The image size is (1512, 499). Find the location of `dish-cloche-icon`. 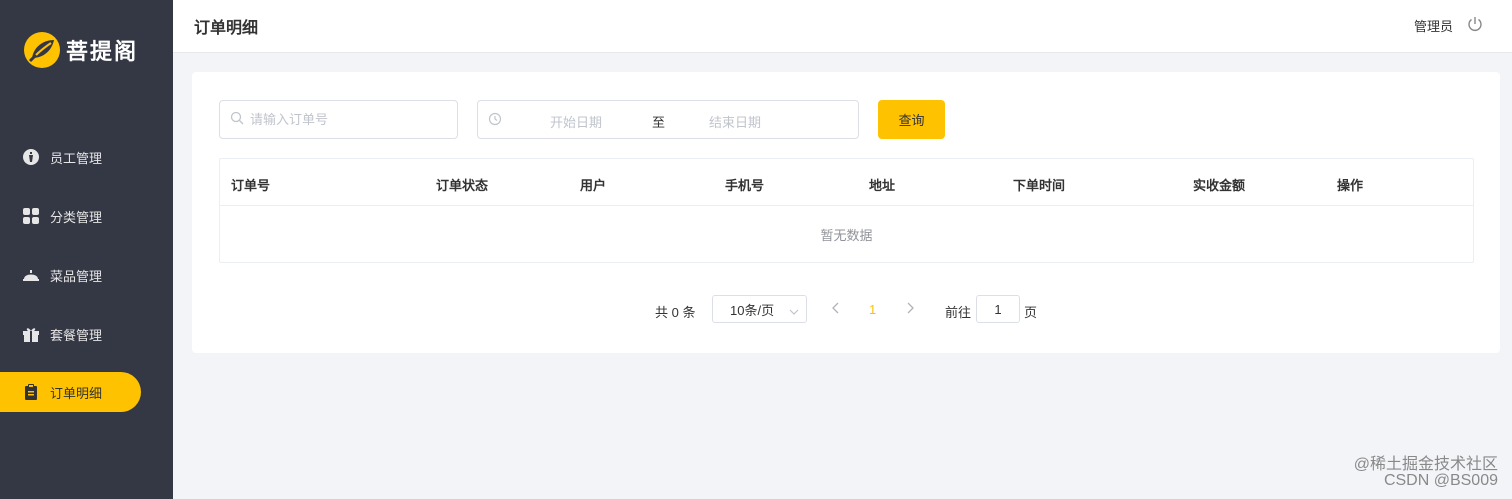

dish-cloche-icon is located at coordinates (31, 275).